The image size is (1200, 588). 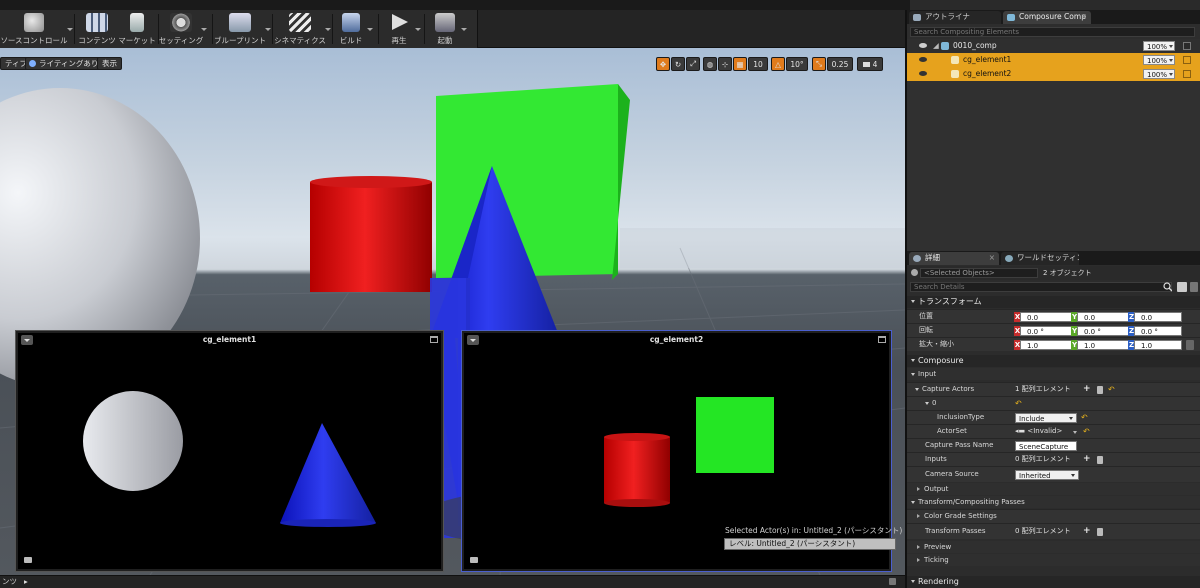 What do you see at coordinates (693, 64) in the screenshot?
I see `scale-tool-icon: ⤢` at bounding box center [693, 64].